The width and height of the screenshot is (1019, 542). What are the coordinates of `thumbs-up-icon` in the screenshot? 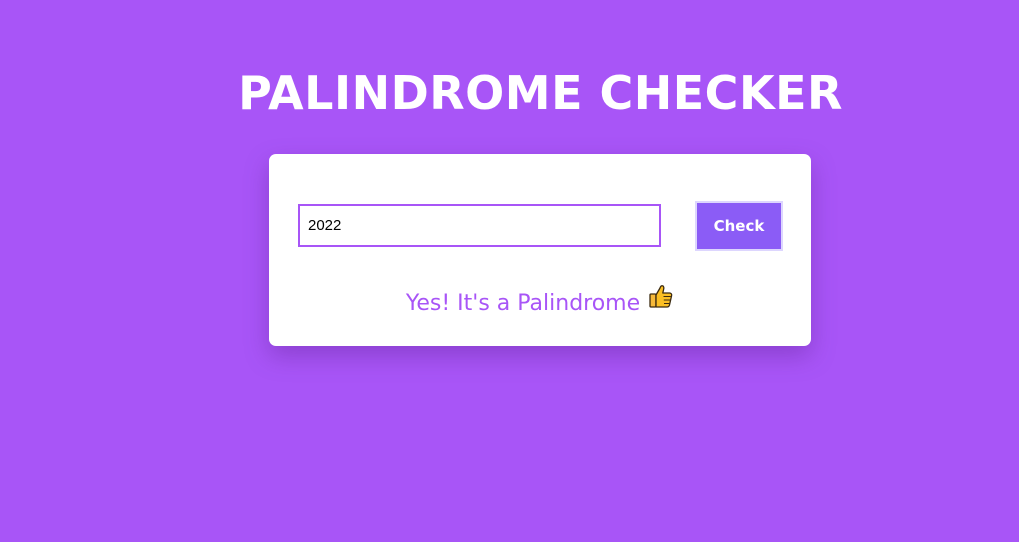 It's located at (661, 301).